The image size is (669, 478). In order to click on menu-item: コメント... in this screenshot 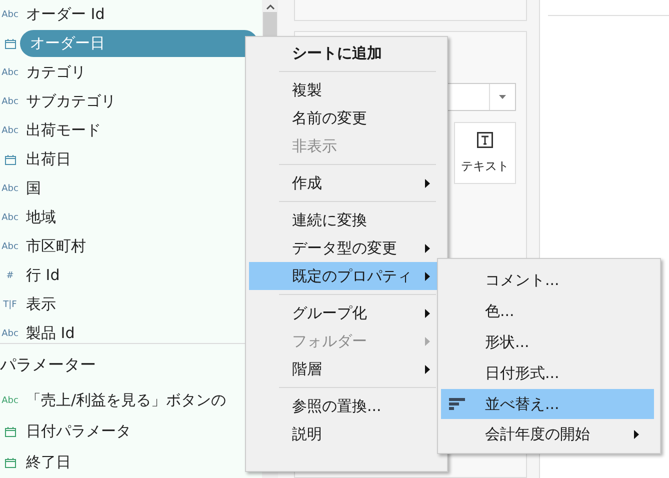, I will do `click(549, 280)`.